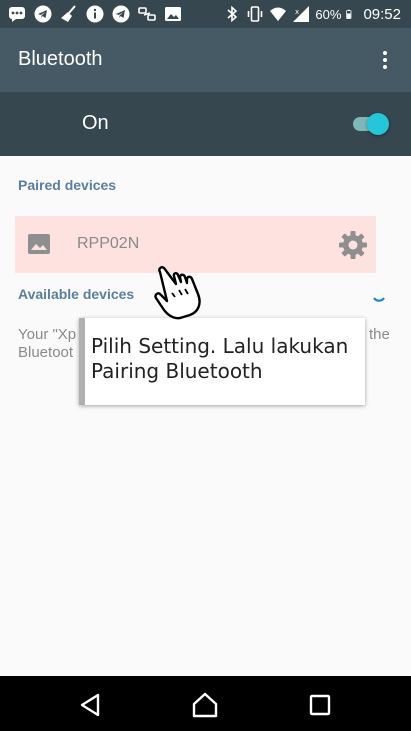 This screenshot has height=731, width=411. I want to click on vibrate-icon, so click(255, 14).